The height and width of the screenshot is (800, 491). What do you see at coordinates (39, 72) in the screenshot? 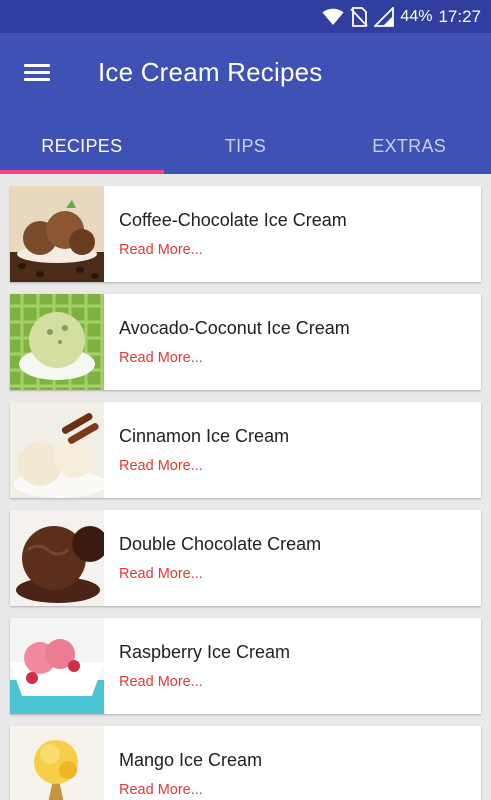
I see `hamburger-menu-icon` at bounding box center [39, 72].